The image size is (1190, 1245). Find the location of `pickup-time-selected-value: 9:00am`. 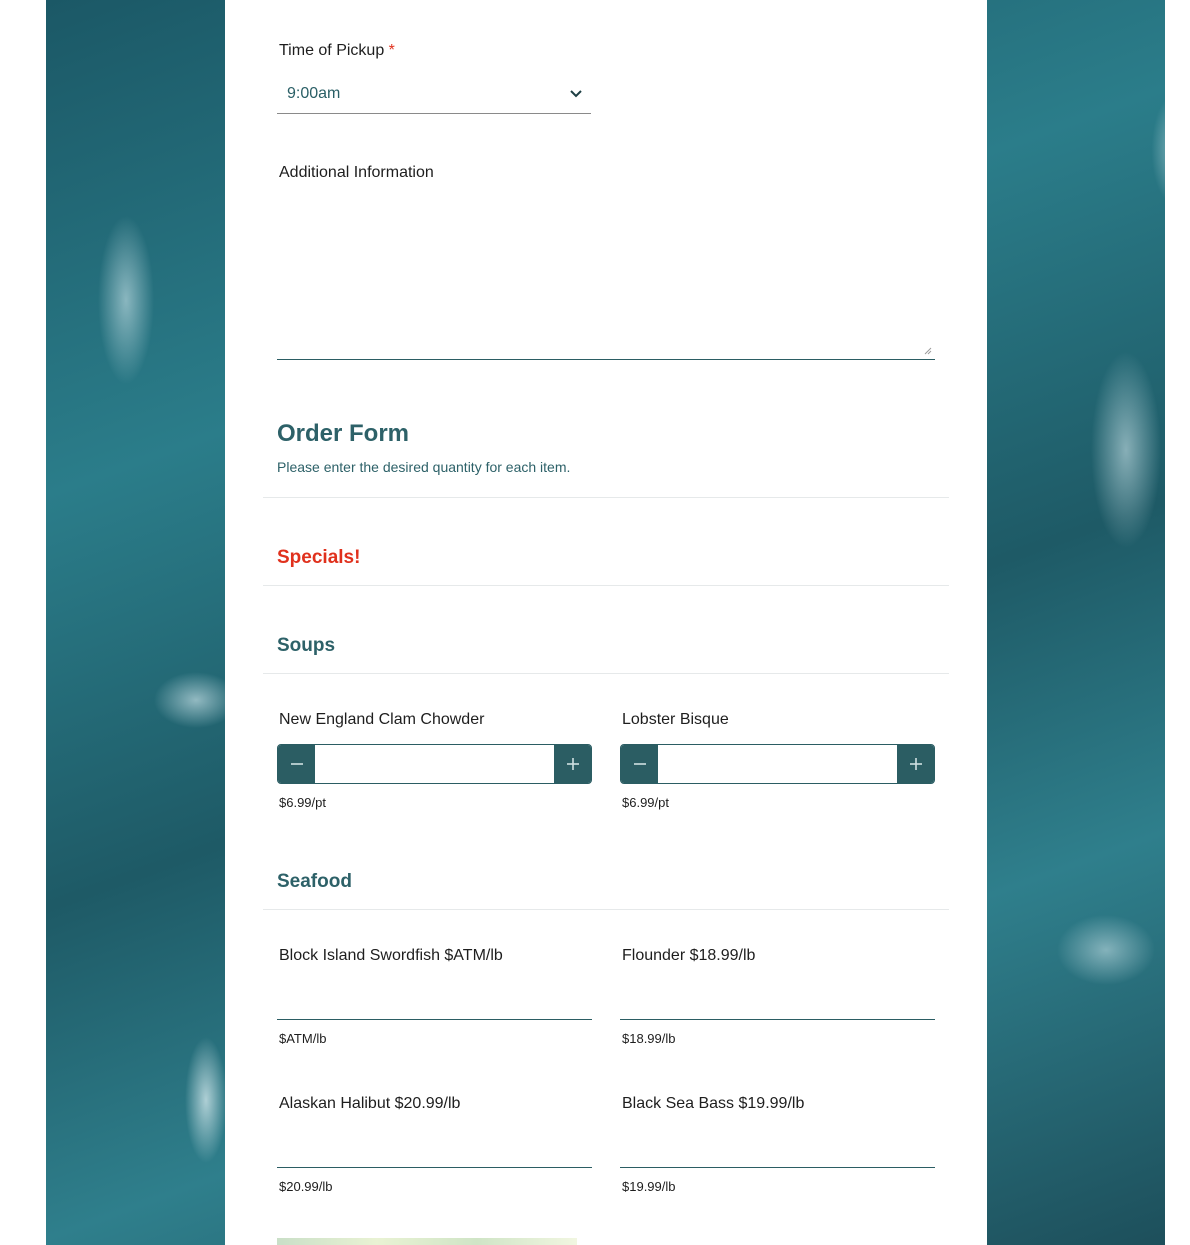

pickup-time-selected-value: 9:00am is located at coordinates (314, 93).